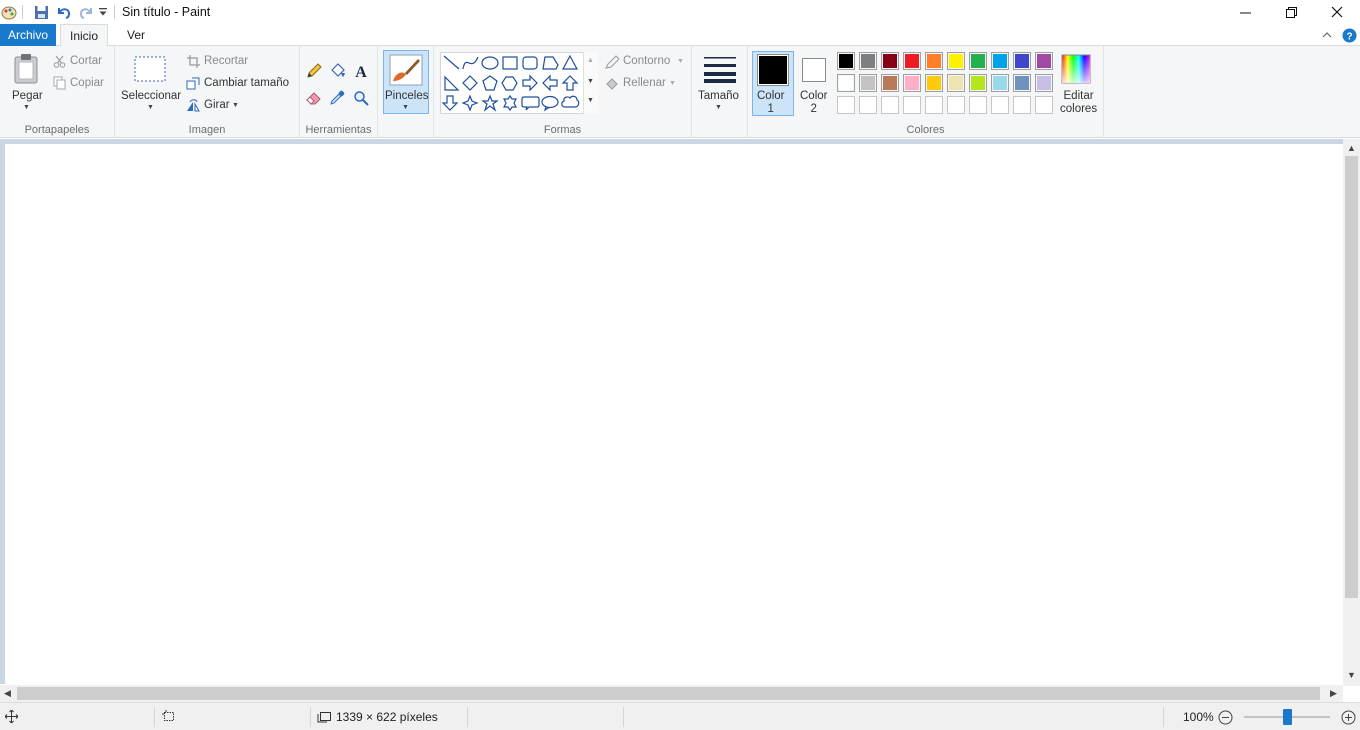 This screenshot has width=1360, height=730. Describe the element at coordinates (570, 62) in the screenshot. I see `triangle-shape` at that location.